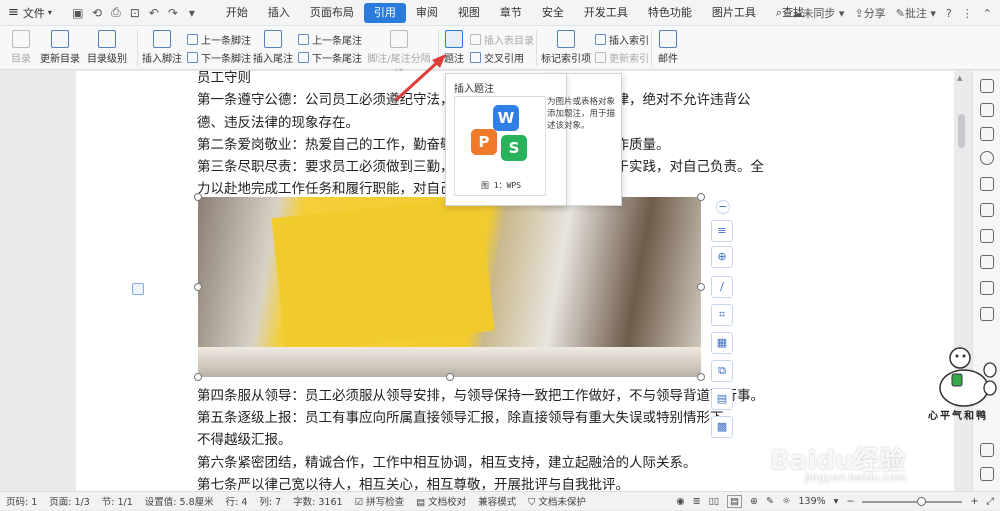 This screenshot has width=1000, height=511. I want to click on collapse-ribbon-icon: ⌃, so click(987, 13).